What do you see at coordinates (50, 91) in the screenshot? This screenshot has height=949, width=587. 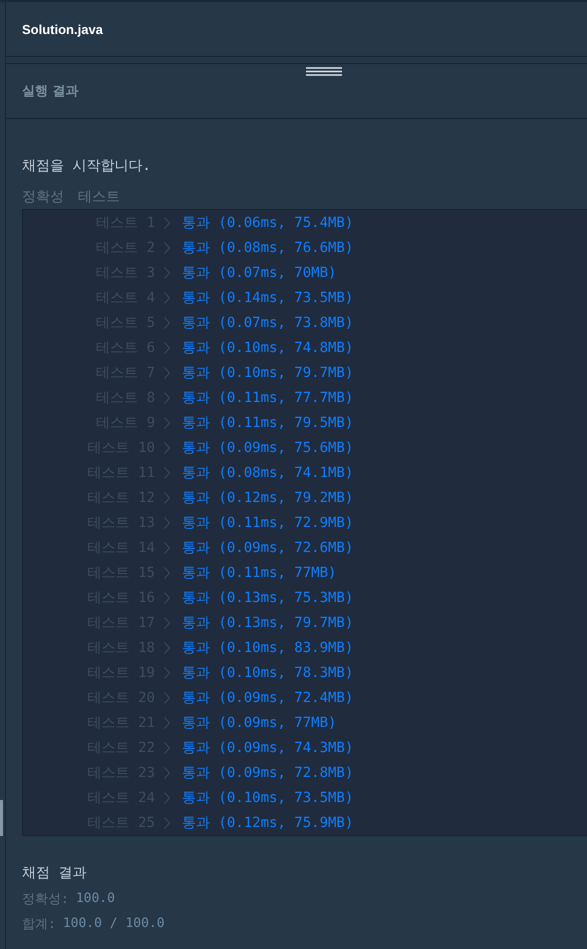 I see `panel-title: 실행 결과` at bounding box center [50, 91].